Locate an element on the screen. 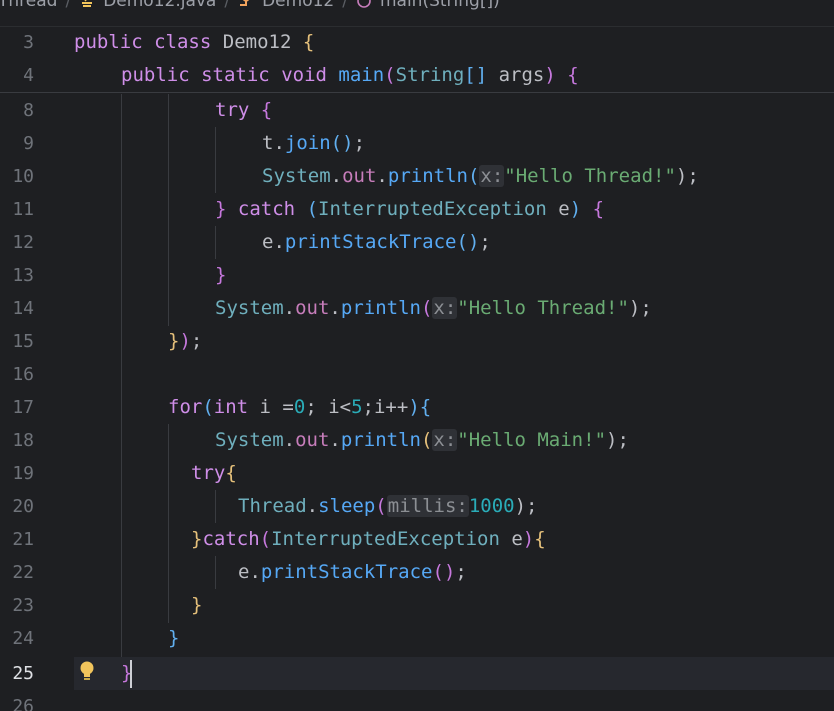 The height and width of the screenshot is (711, 834). sticky-line: public class Demo12 { is located at coordinates (194, 42).